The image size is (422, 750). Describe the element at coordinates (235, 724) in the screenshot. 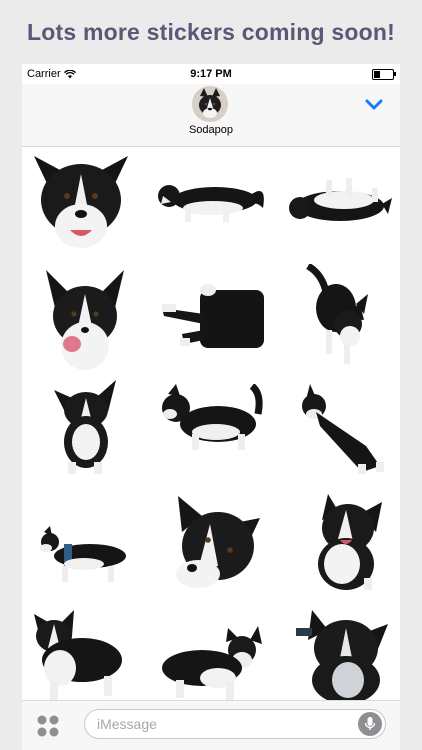

I see `message-input: iMessage` at that location.